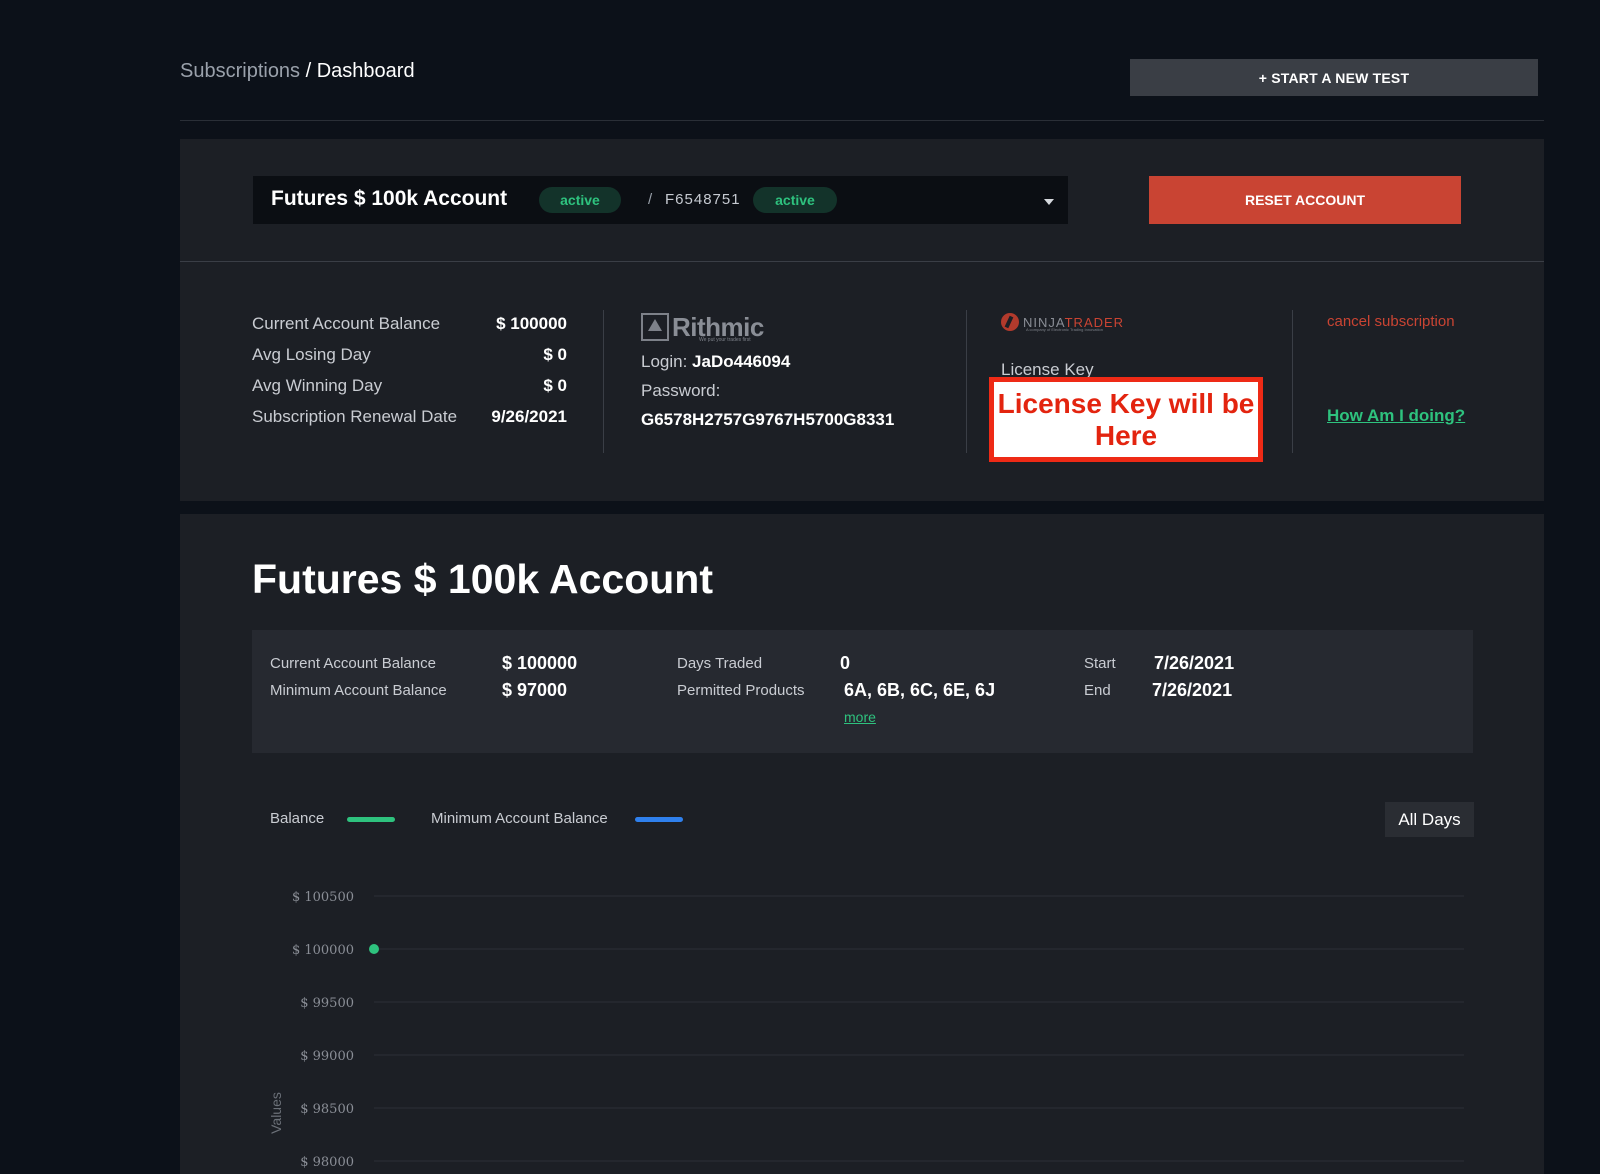 This screenshot has width=1600, height=1174. Describe the element at coordinates (519, 818) in the screenshot. I see `legend-min-balance-label: Minimum Account Balance` at that location.